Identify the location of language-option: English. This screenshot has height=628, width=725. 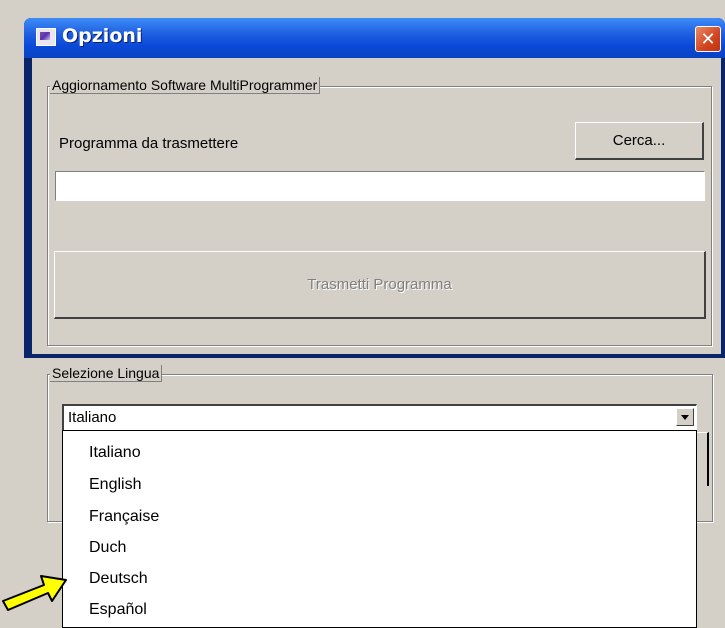
(115, 485).